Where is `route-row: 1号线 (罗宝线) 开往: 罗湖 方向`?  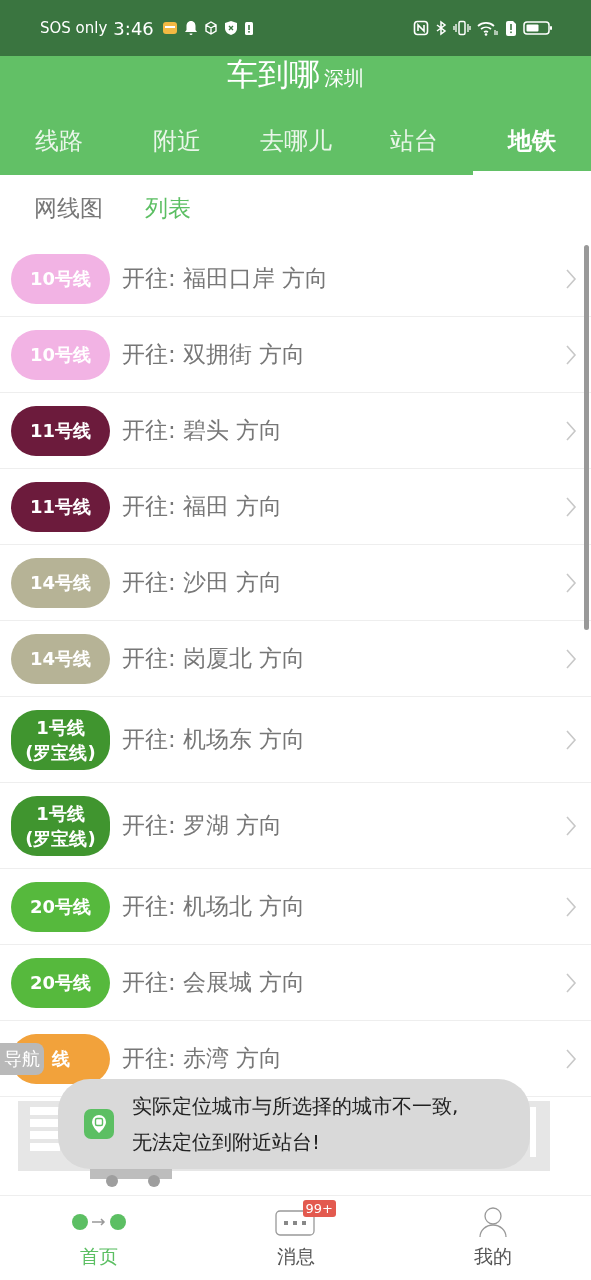
route-row: 1号线 (罗宝线) 开往: 罗湖 方向 is located at coordinates (295, 826).